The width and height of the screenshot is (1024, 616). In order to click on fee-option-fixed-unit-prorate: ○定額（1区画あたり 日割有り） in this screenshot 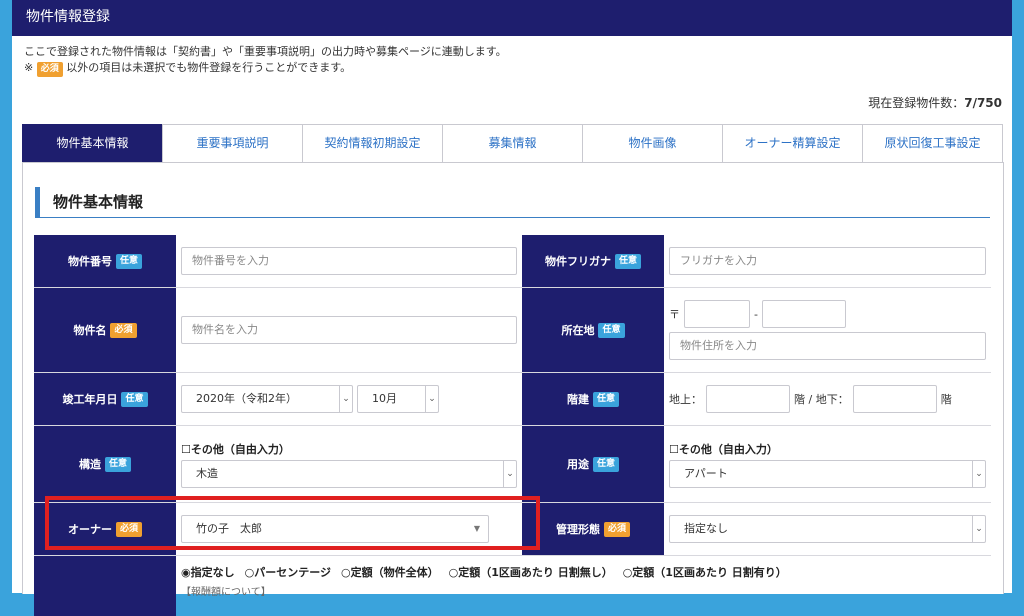, I will do `click(705, 572)`.